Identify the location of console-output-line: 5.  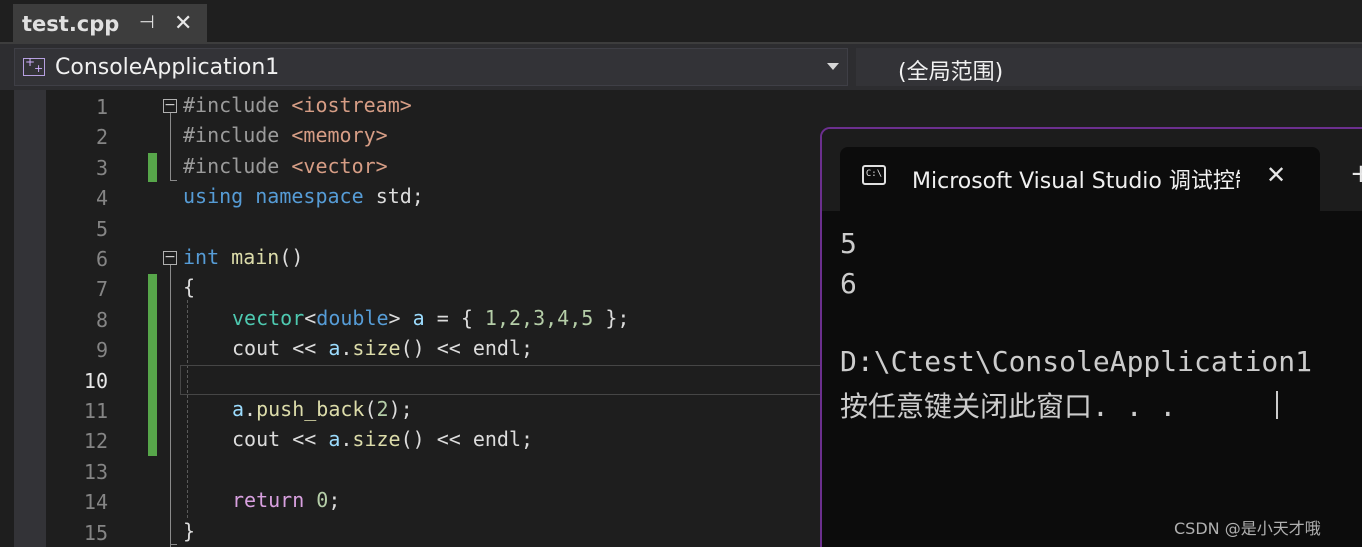
(848, 243).